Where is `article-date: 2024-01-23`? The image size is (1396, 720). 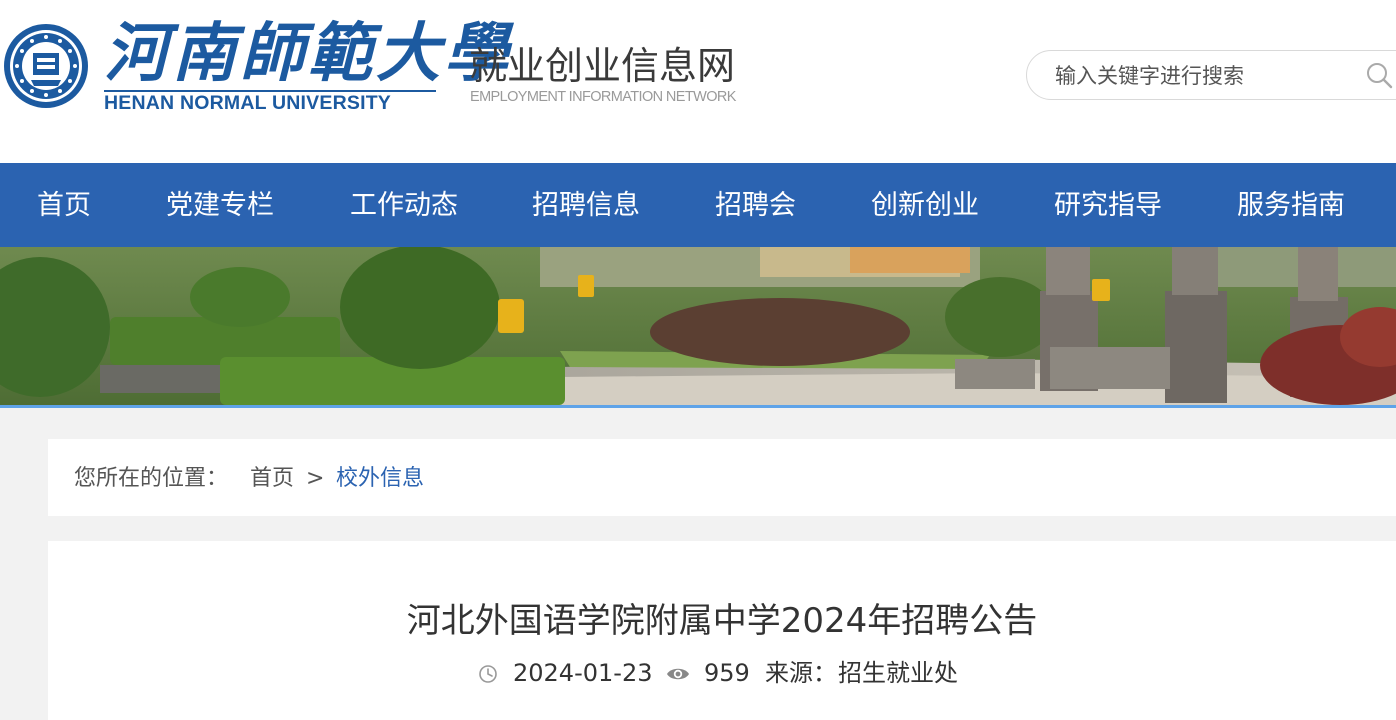
article-date: 2024-01-23 is located at coordinates (583, 673).